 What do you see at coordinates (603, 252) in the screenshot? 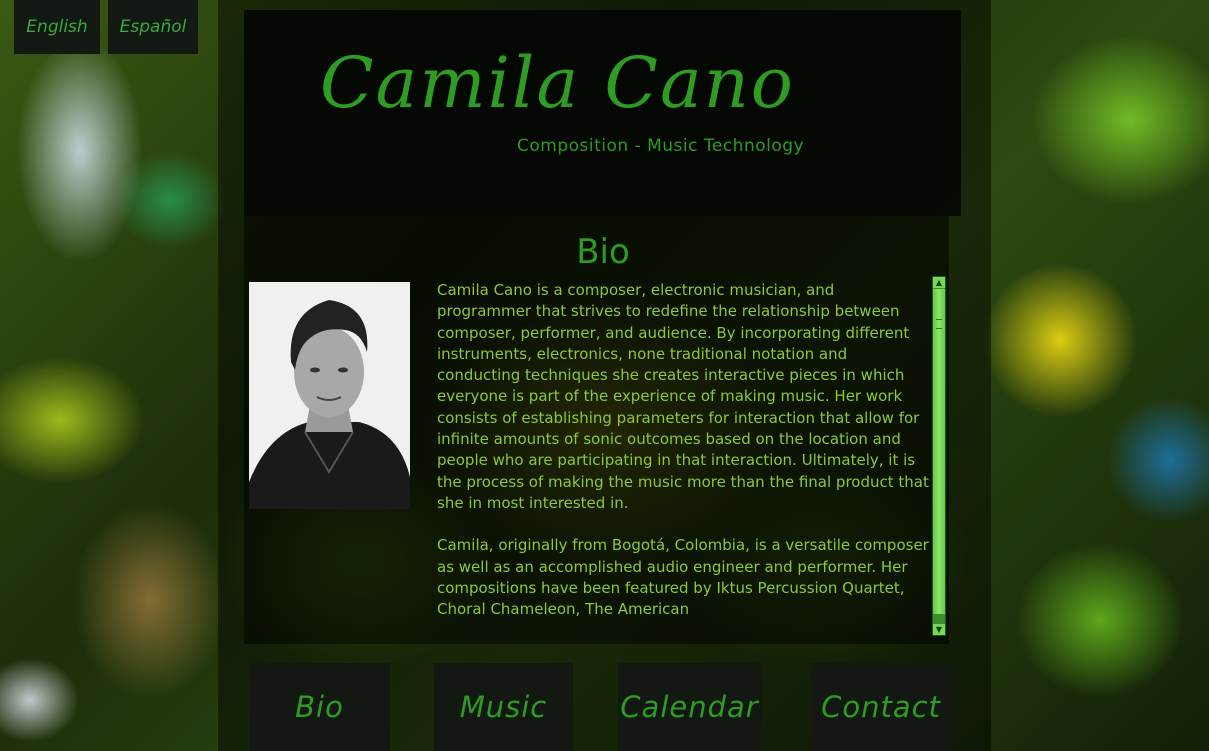
I see `bio-heading: Bio` at bounding box center [603, 252].